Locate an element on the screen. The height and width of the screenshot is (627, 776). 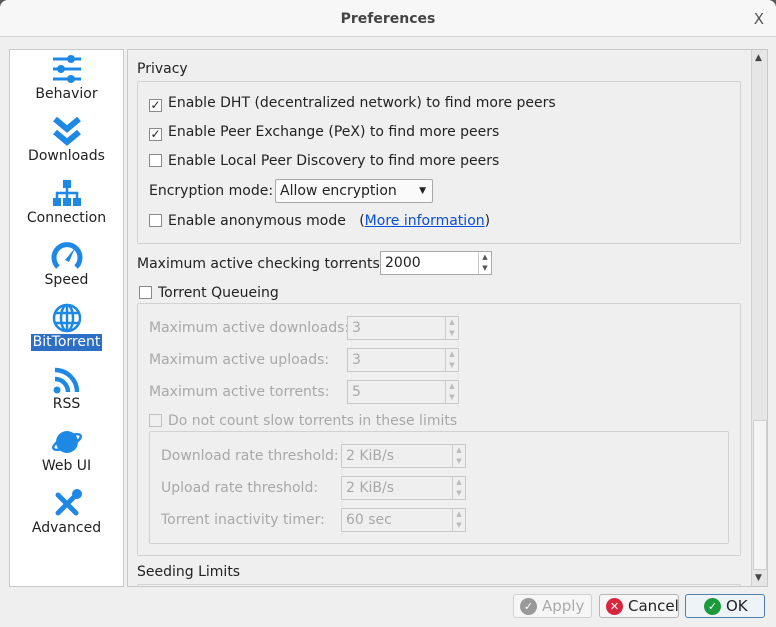
checking-label: Maximum active checking torrents: is located at coordinates (261, 264).